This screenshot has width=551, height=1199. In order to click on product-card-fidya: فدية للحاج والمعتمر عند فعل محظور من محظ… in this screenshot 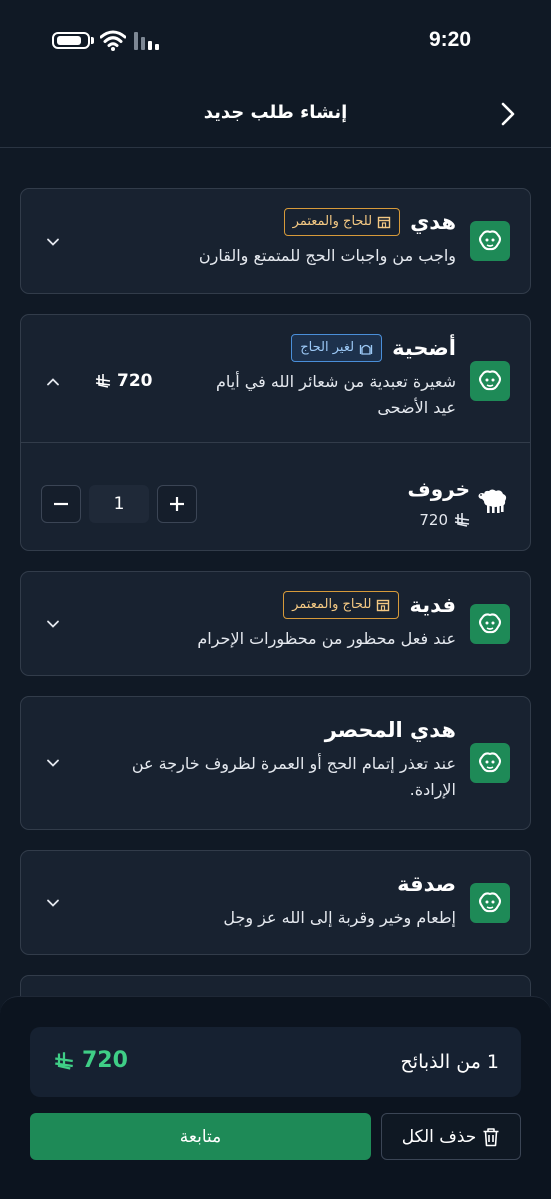, I will do `click(275, 623)`.